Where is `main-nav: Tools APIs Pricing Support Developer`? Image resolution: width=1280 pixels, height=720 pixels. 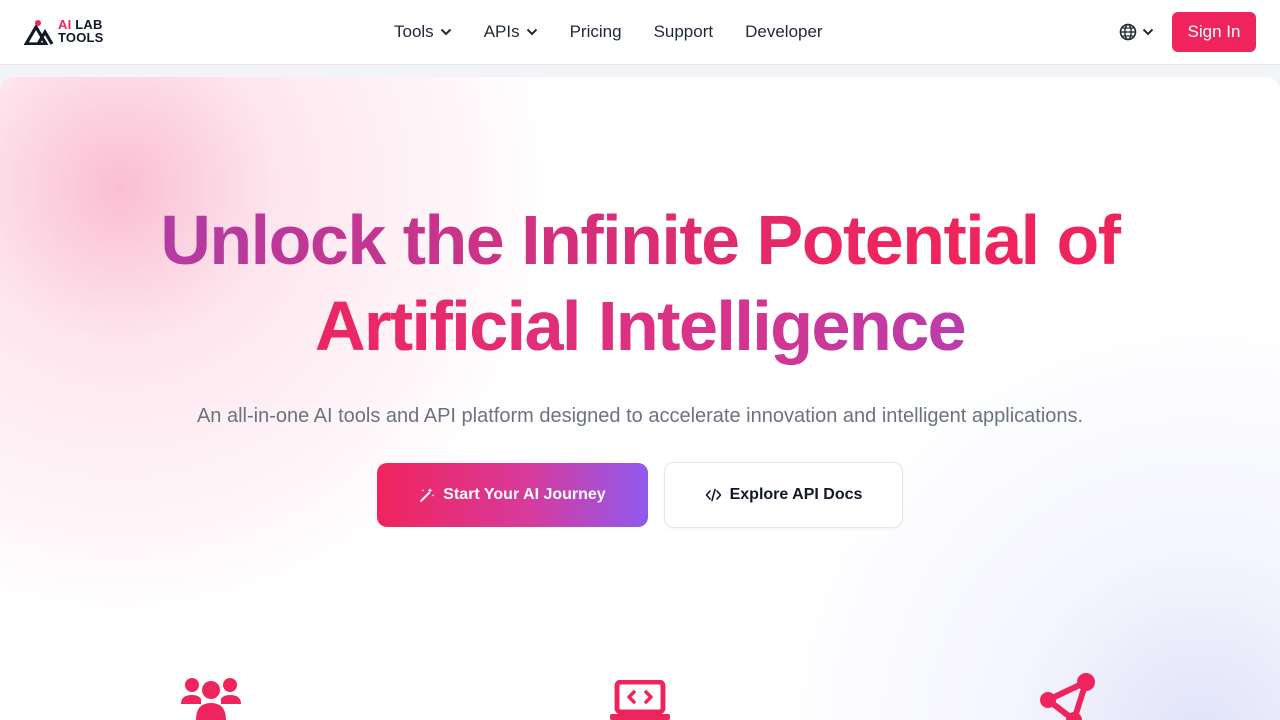
main-nav: Tools APIs Pricing Support Developer is located at coordinates (624, 32).